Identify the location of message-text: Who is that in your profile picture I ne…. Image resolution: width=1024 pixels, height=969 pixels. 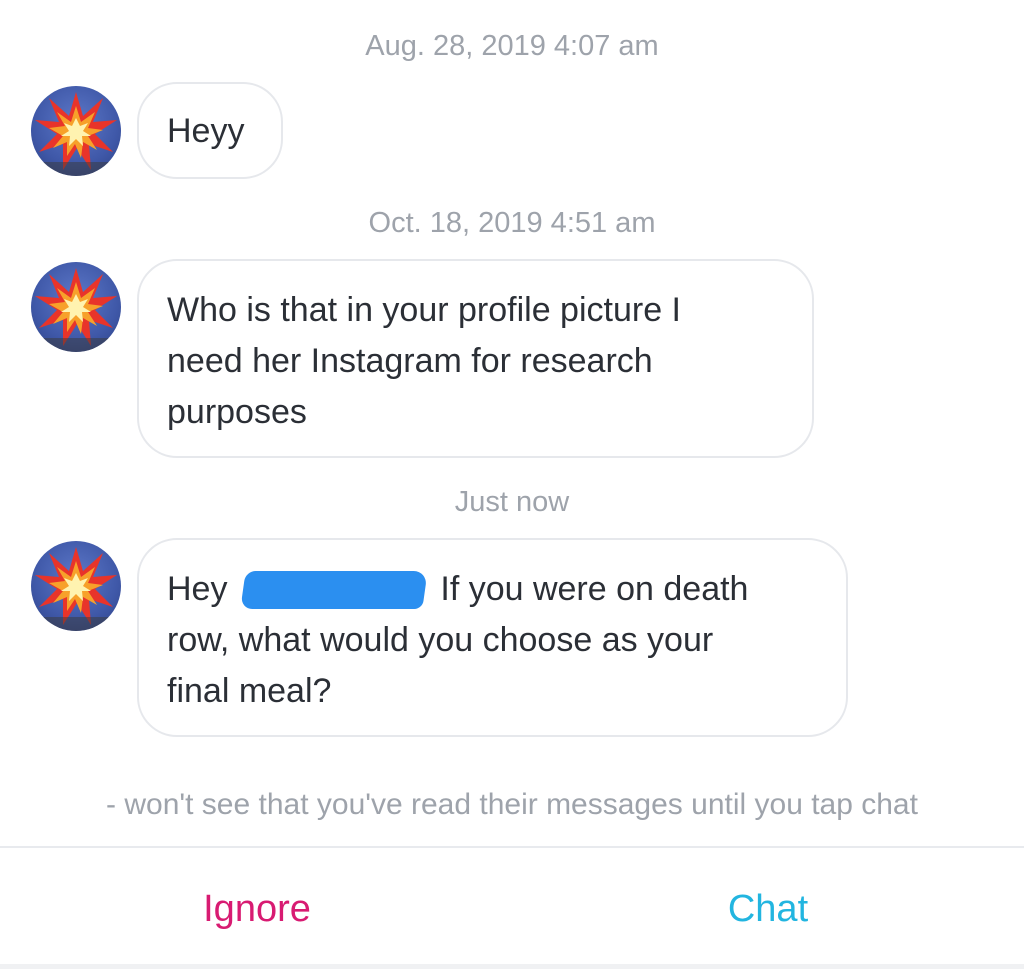
(424, 361).